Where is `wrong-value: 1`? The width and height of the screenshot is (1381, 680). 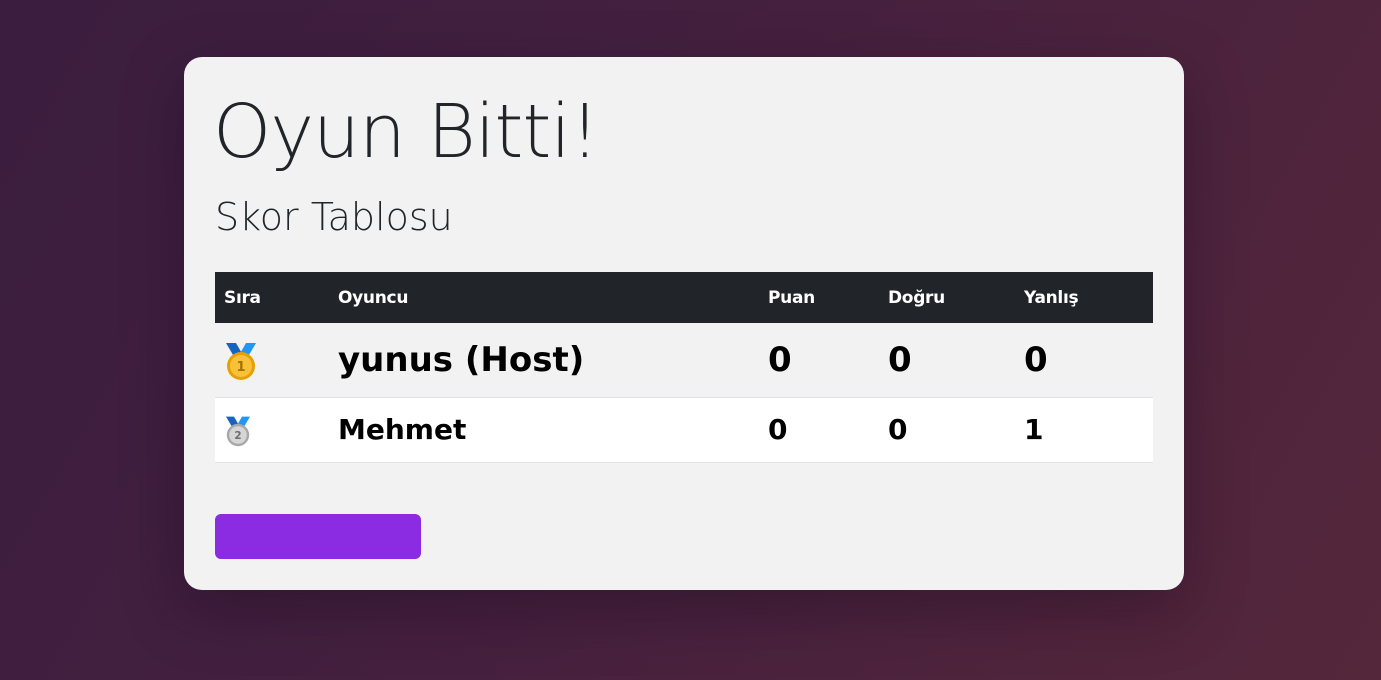 wrong-value: 1 is located at coordinates (1034, 429).